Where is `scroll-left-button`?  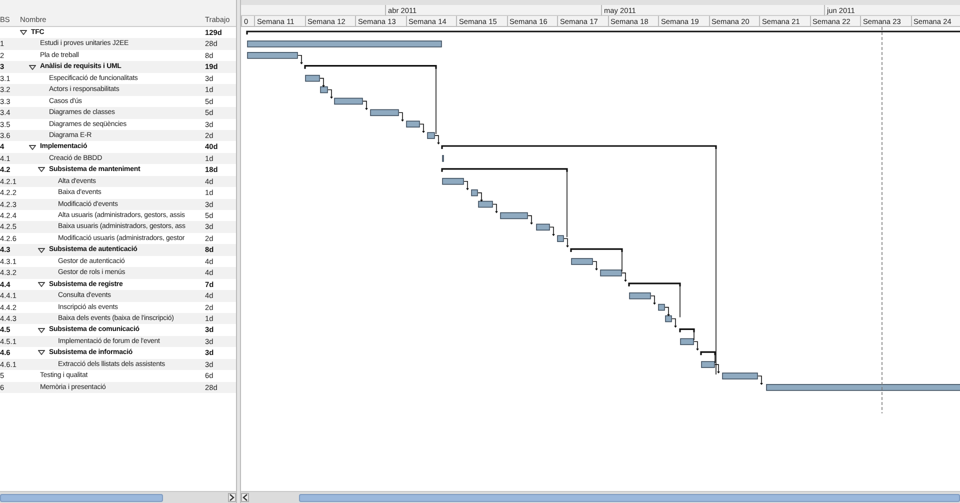 scroll-left-button is located at coordinates (245, 497).